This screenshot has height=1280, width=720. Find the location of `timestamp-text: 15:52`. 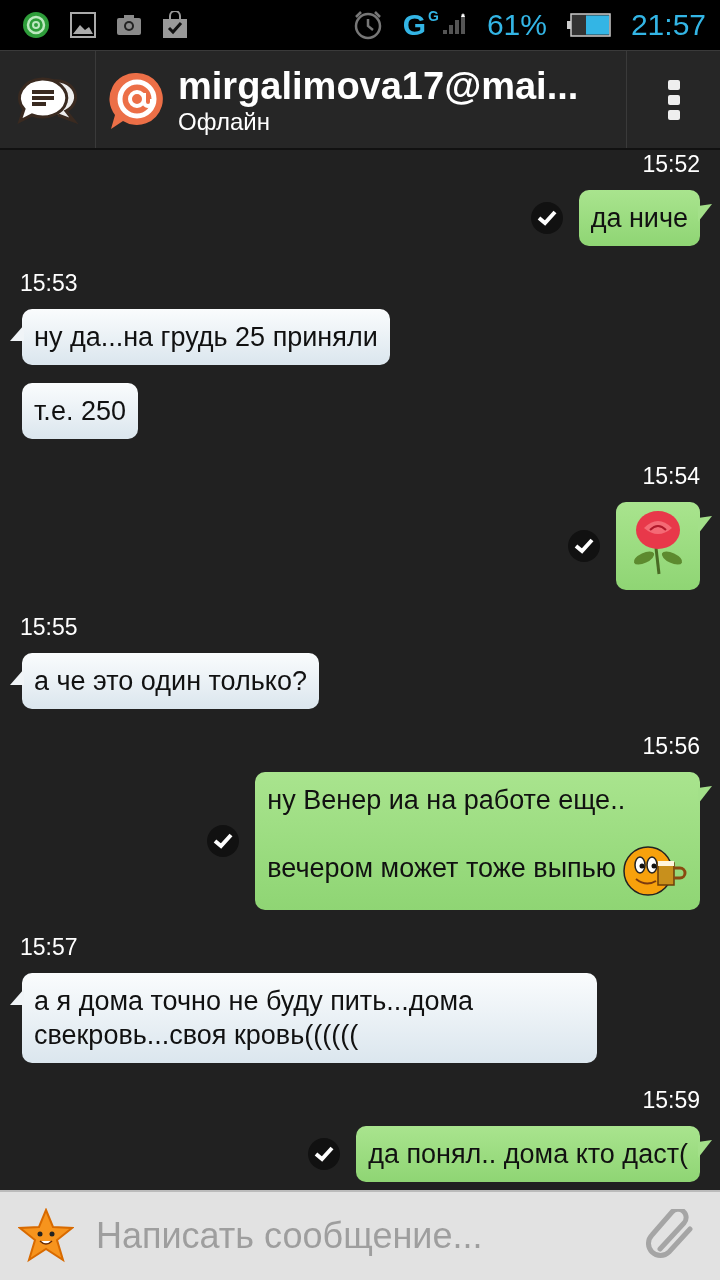

timestamp-text: 15:52 is located at coordinates (671, 164).